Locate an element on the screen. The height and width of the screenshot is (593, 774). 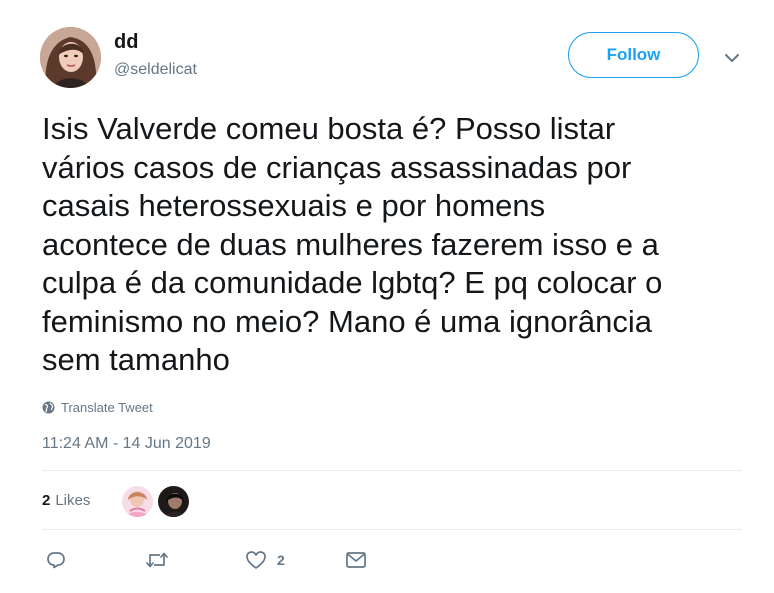
chevron-down-icon is located at coordinates (732, 58).